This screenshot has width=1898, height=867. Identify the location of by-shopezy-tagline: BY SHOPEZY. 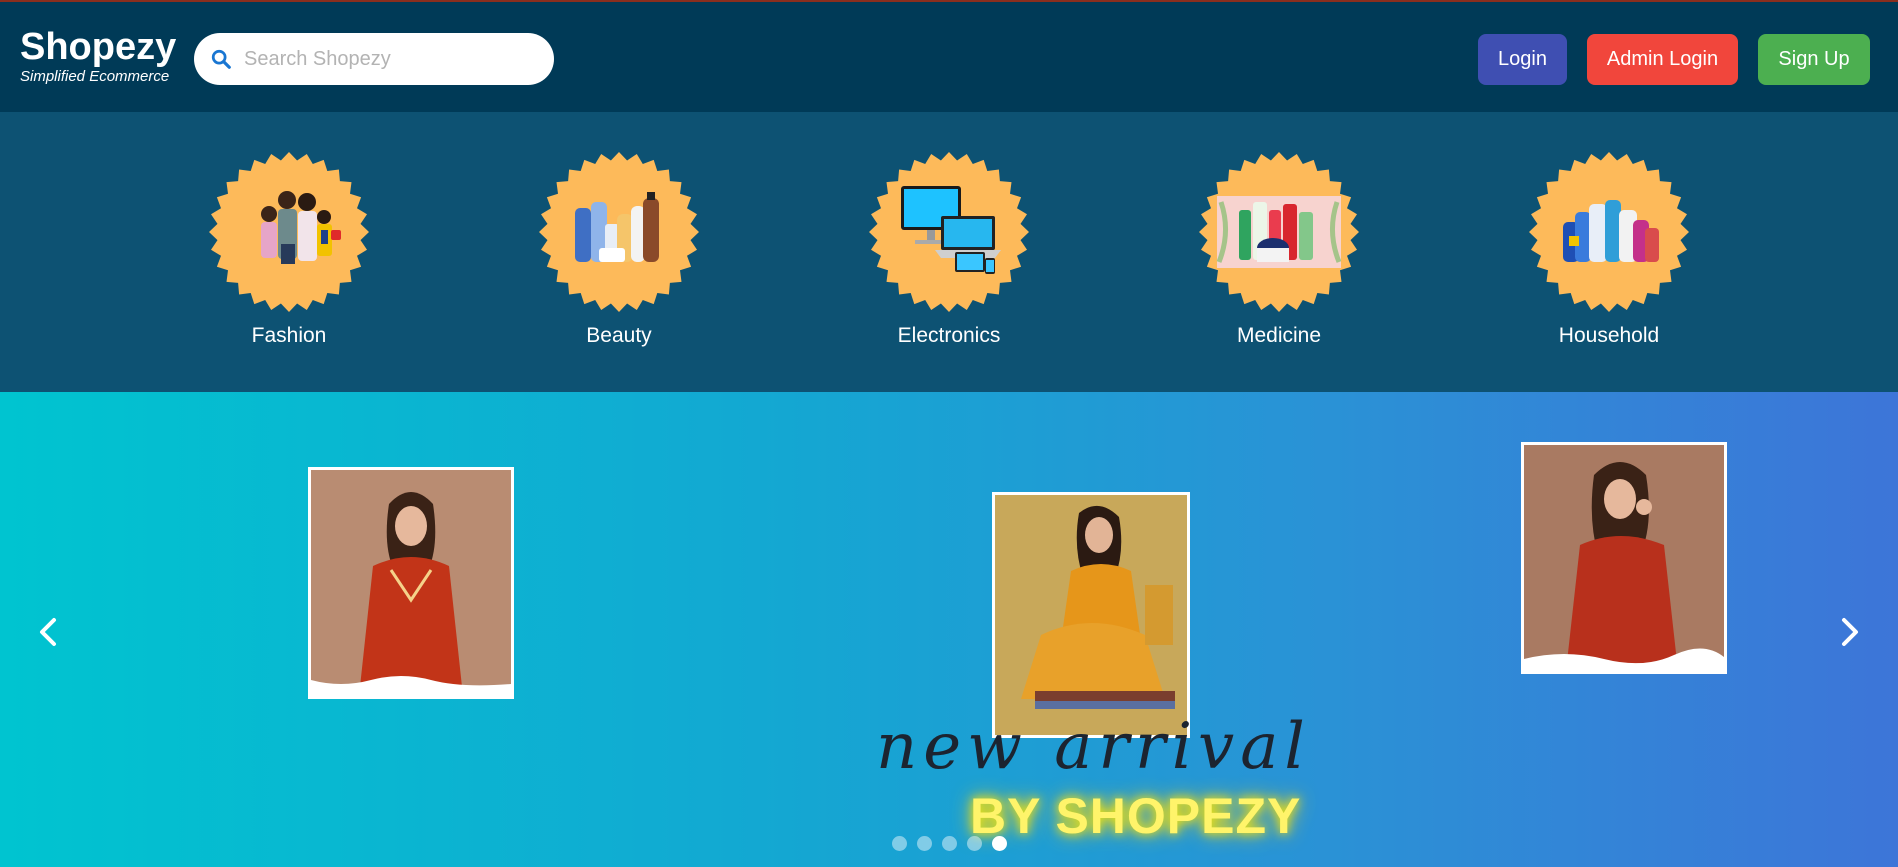
(1136, 816).